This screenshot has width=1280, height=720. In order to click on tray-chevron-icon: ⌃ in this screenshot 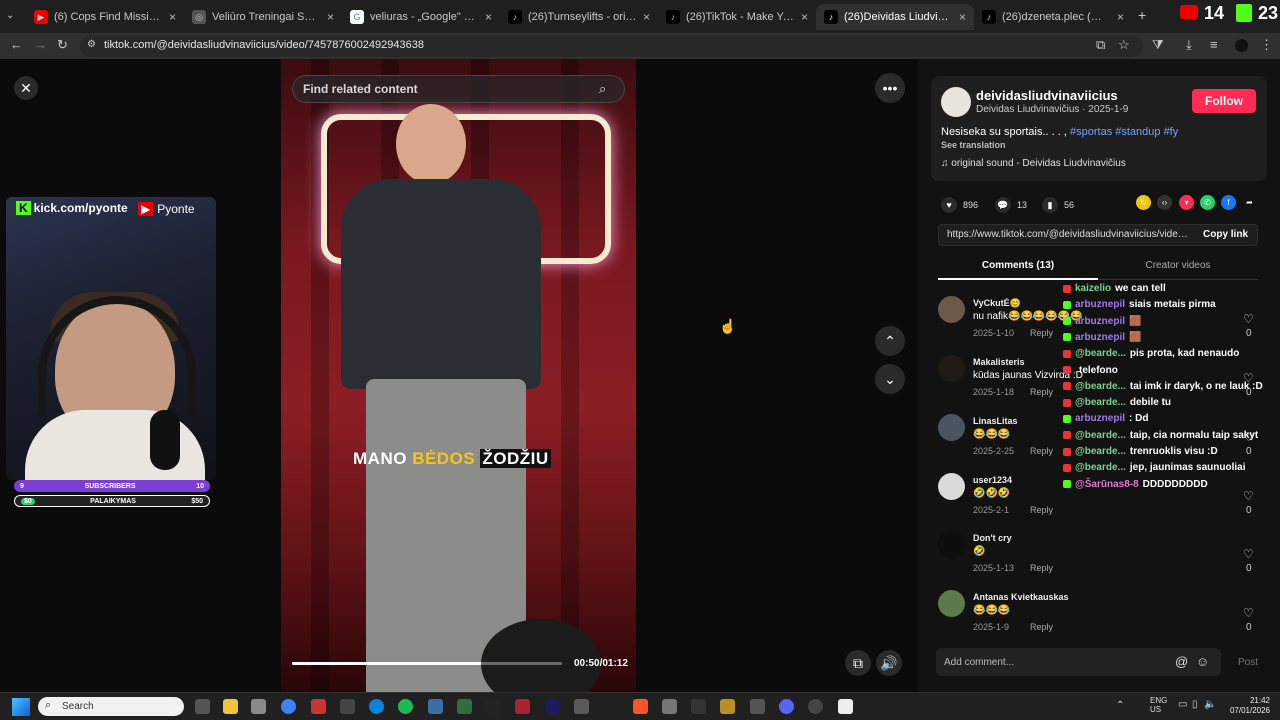, I will do `click(1120, 705)`.